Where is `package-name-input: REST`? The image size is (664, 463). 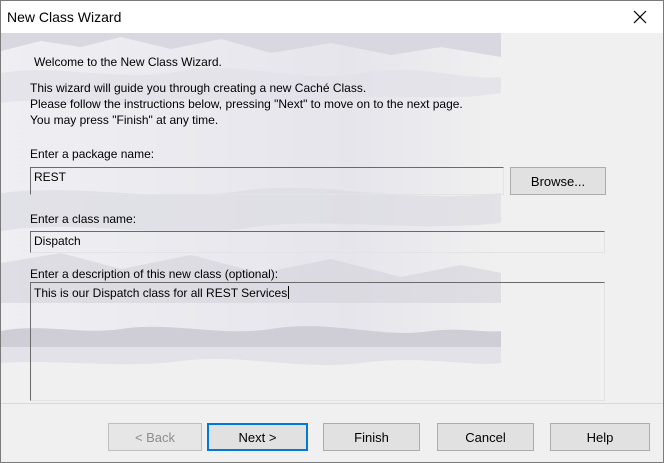 package-name-input: REST is located at coordinates (267, 181).